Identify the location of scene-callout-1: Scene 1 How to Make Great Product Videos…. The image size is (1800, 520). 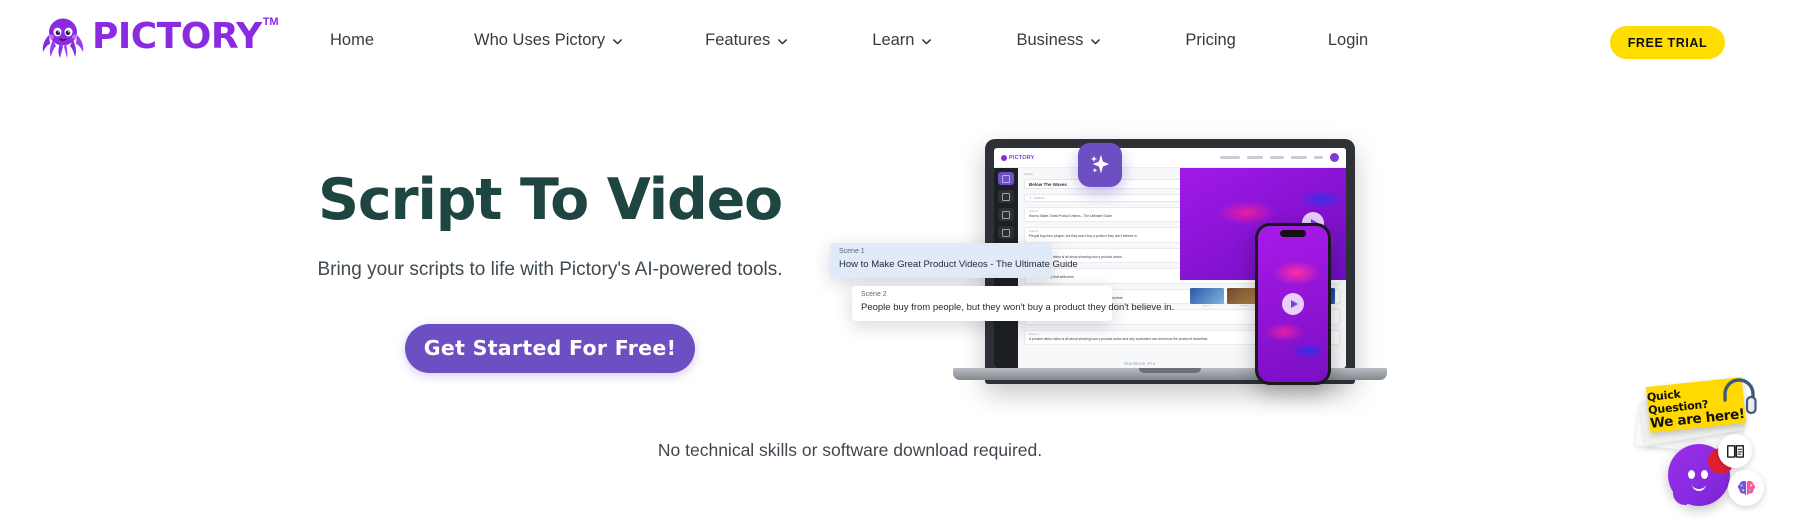
(954, 260).